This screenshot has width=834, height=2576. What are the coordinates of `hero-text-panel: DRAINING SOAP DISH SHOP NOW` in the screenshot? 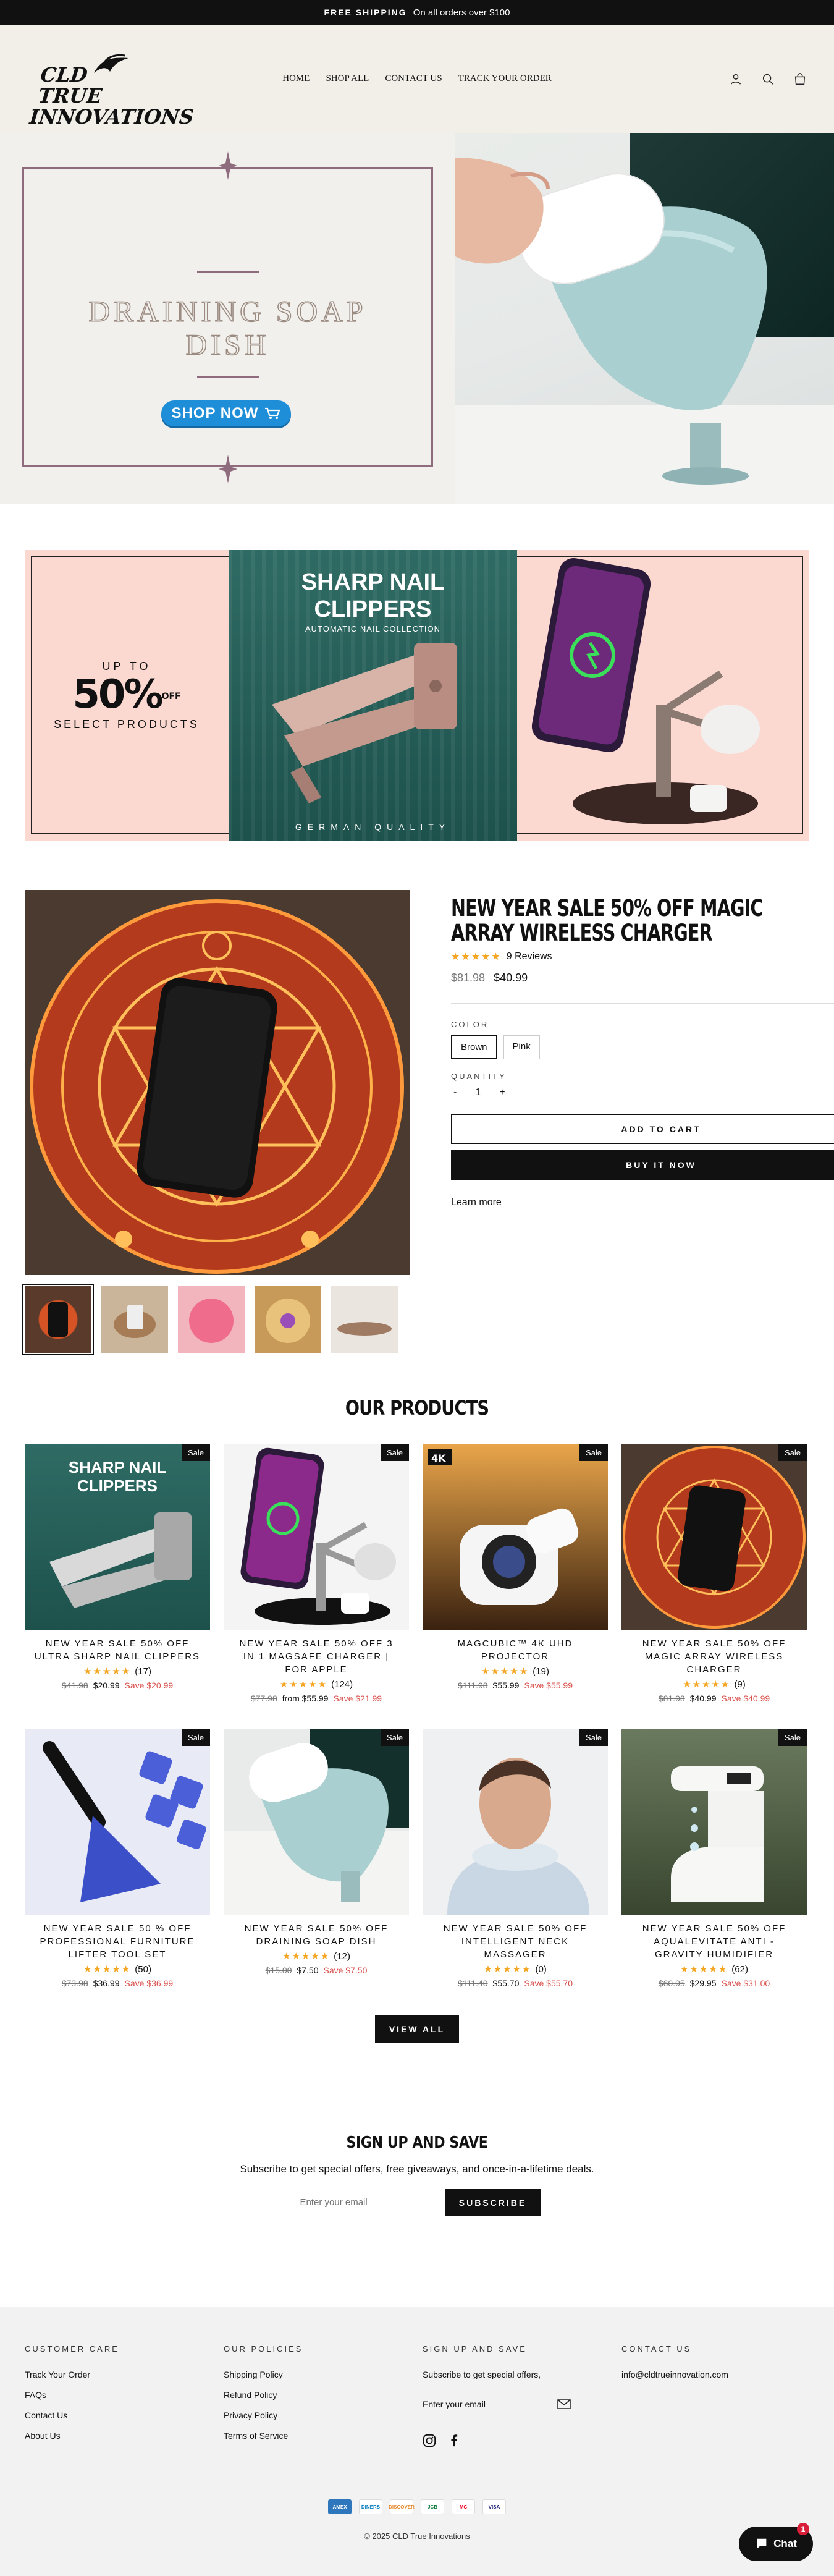 It's located at (227, 318).